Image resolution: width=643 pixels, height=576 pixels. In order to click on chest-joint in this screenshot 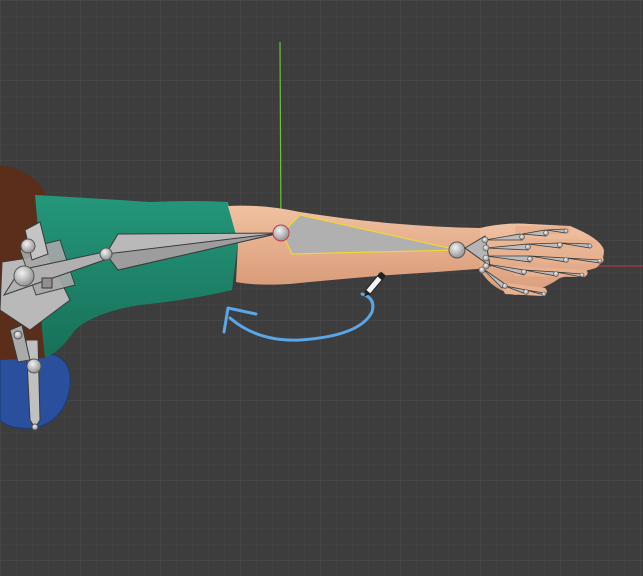, I will do `click(24, 276)`.